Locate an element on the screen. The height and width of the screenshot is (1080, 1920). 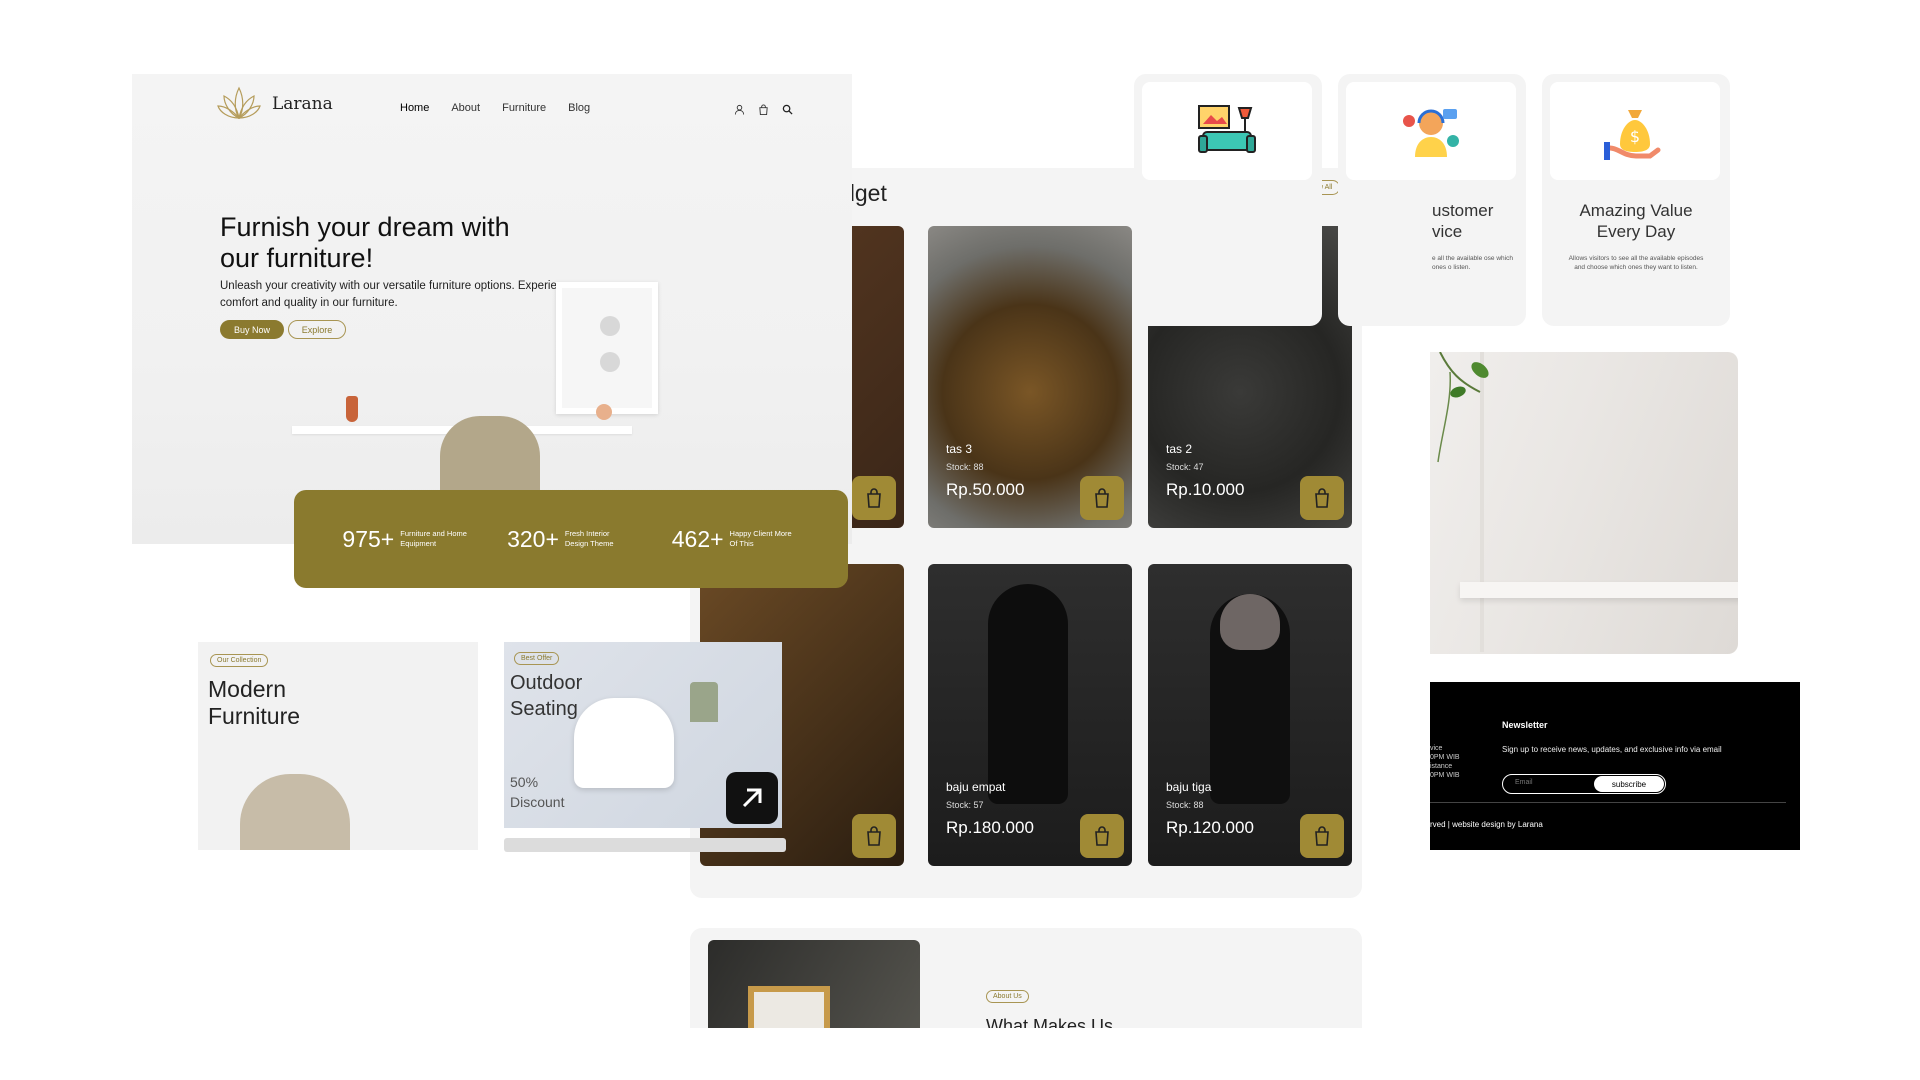
money-bag-icon: $ is located at coordinates (1632, 135).